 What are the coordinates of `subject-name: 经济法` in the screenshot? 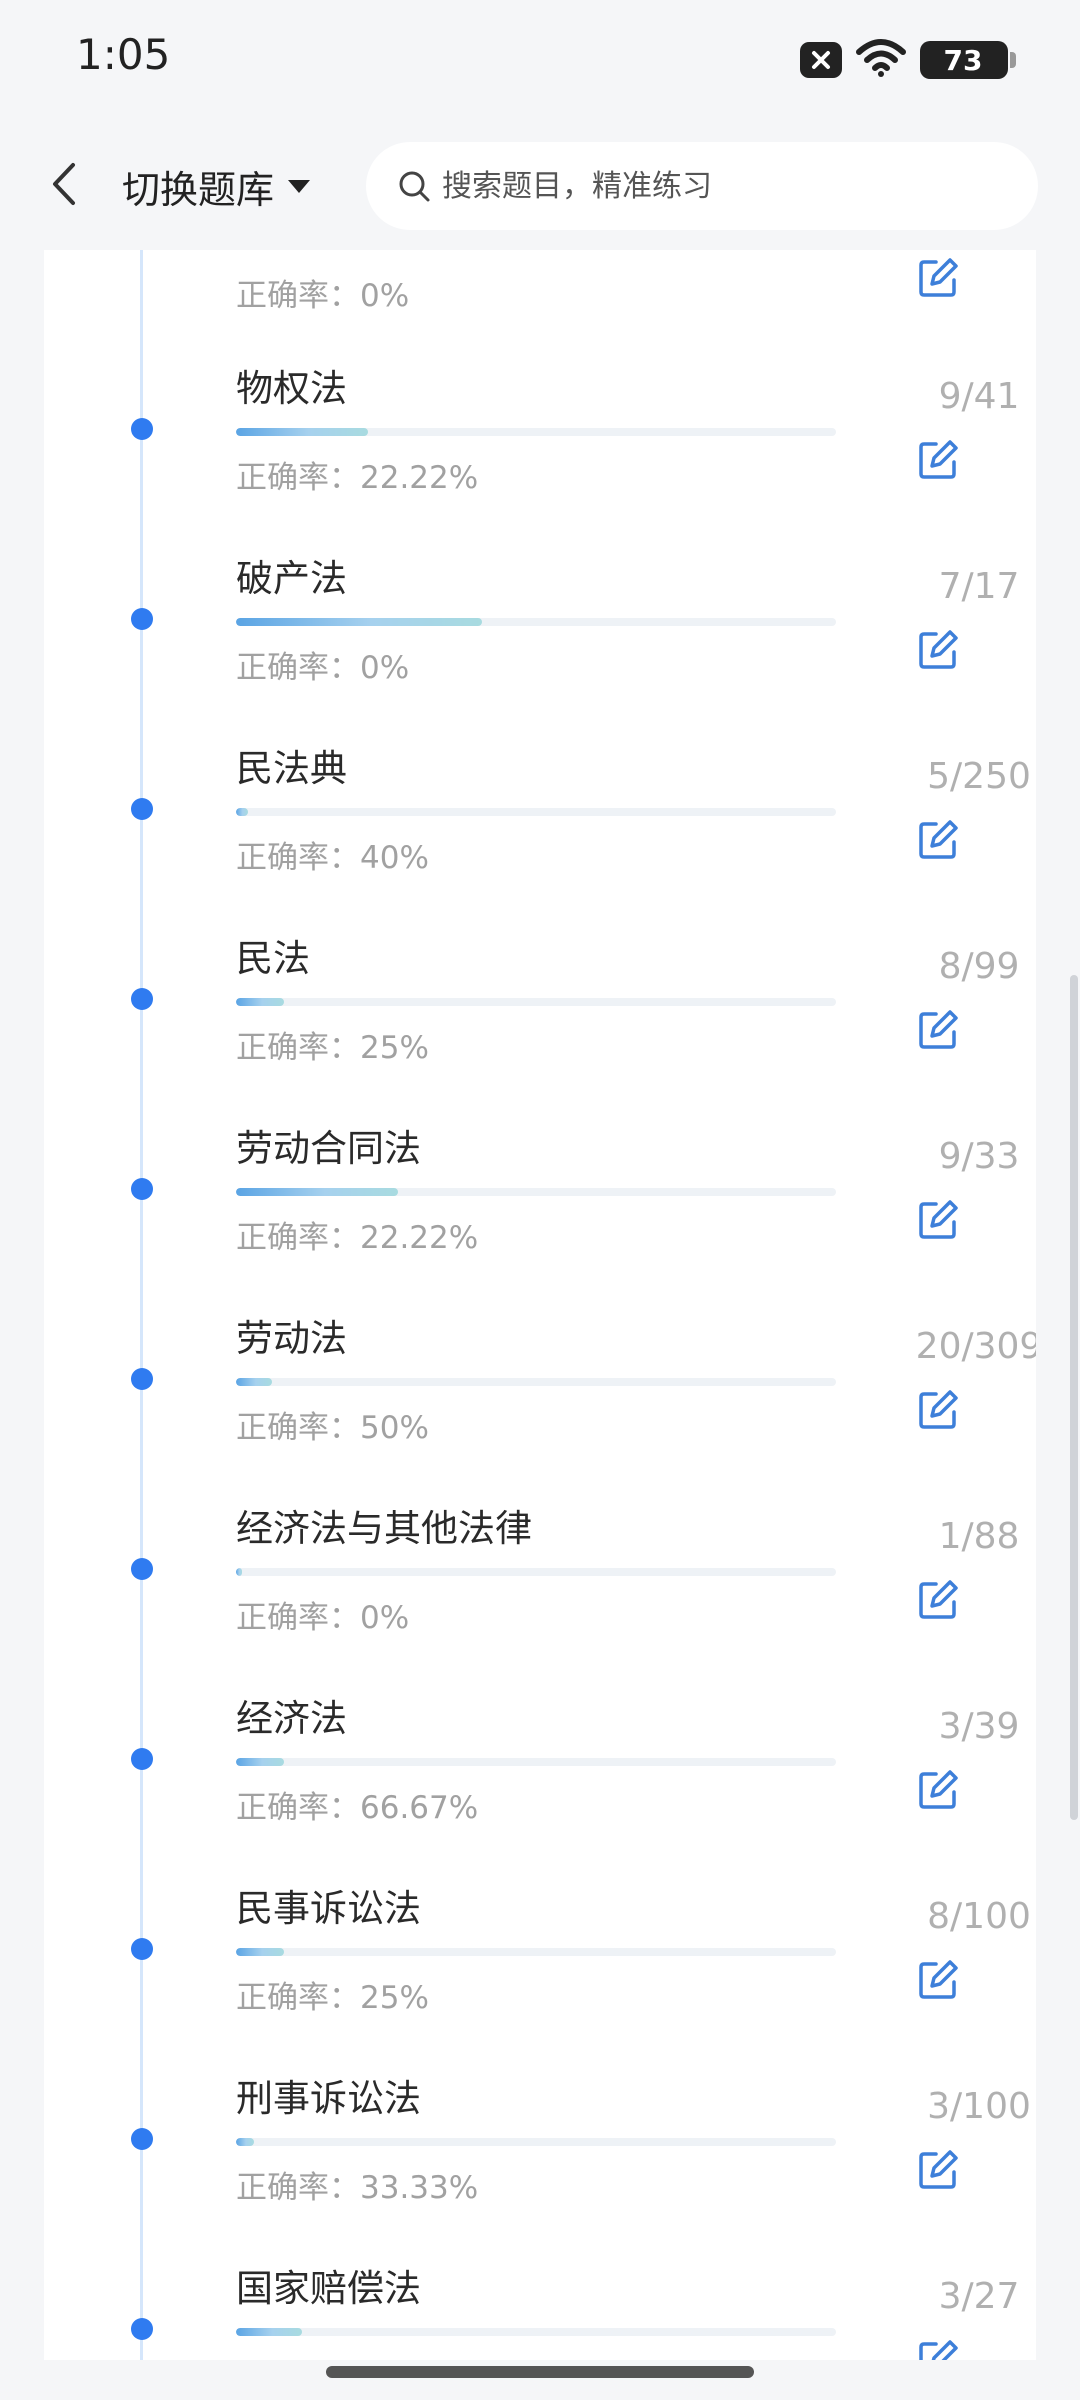 It's located at (291, 1718).